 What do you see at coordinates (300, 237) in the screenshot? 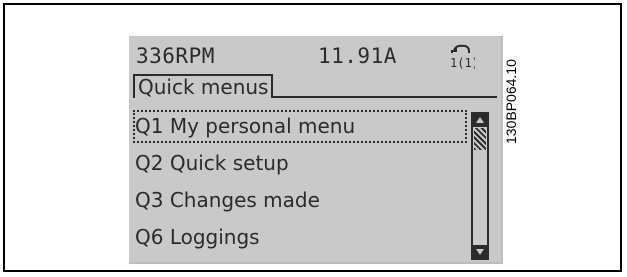
I see `menu-item-q6: Q6 Loggings` at bounding box center [300, 237].